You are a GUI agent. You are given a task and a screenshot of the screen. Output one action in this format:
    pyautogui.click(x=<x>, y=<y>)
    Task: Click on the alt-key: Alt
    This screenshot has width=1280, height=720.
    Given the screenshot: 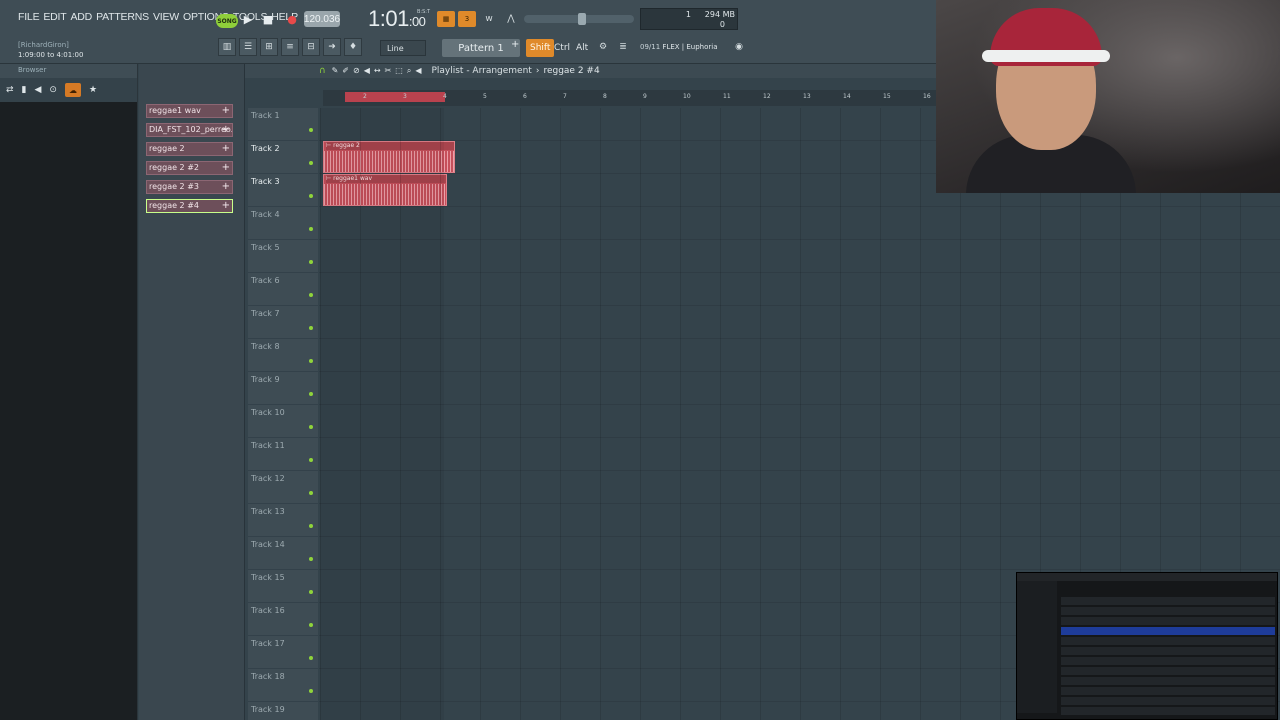 What is the action you would take?
    pyautogui.click(x=582, y=48)
    